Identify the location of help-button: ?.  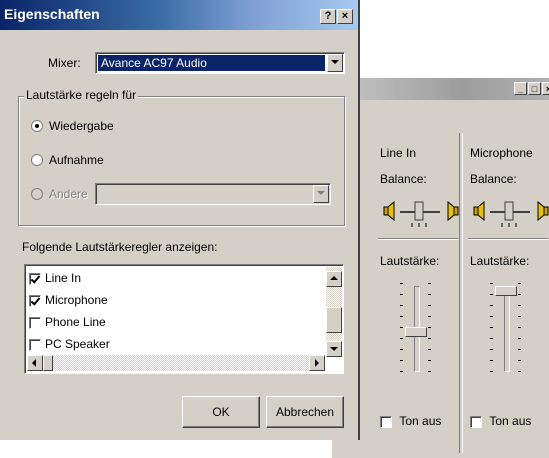
(328, 16).